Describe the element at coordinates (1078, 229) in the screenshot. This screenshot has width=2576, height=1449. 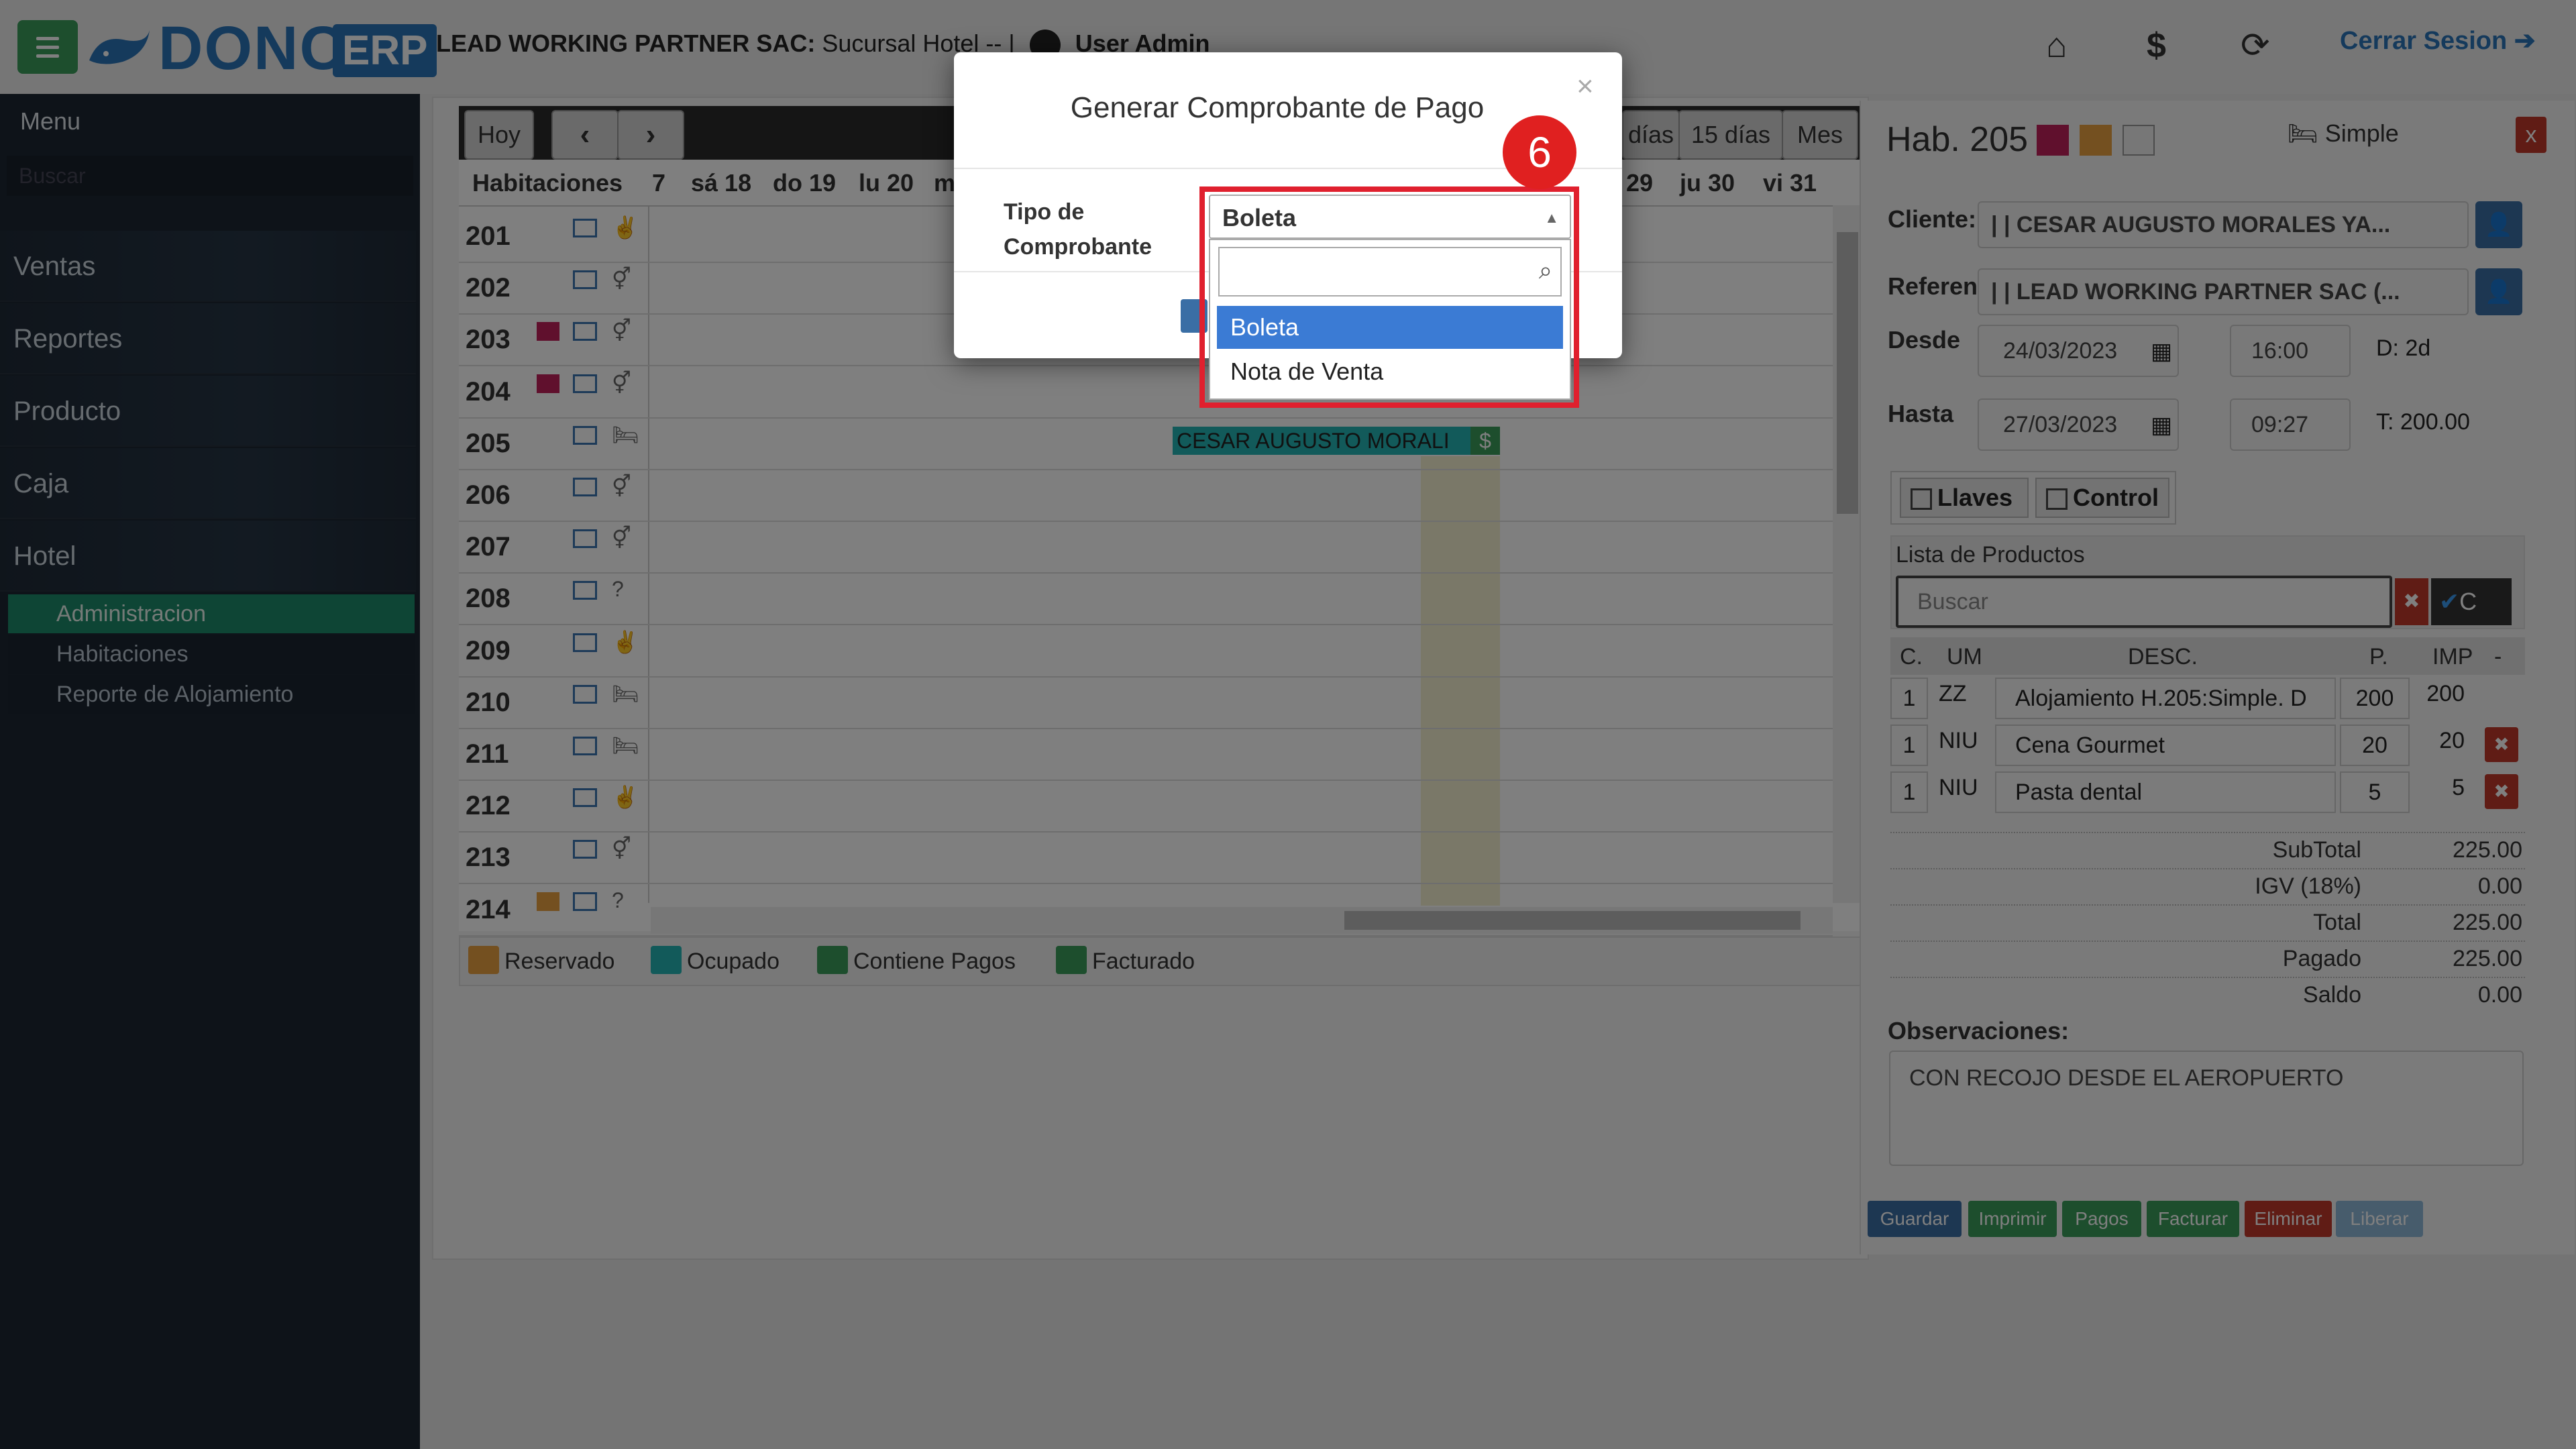
I see `voucher-type-label: Tipo de Comprobante` at that location.